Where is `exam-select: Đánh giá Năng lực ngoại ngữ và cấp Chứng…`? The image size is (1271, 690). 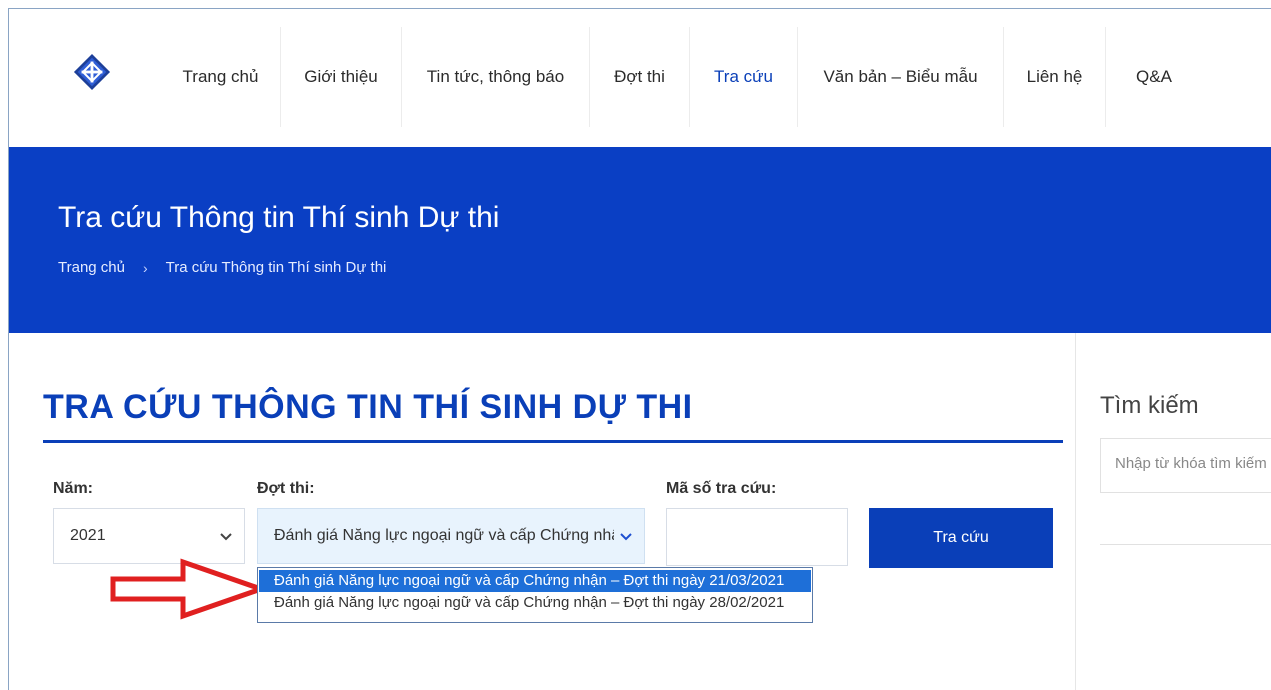 exam-select: Đánh giá Năng lực ngoại ngữ và cấp Chứng… is located at coordinates (451, 536).